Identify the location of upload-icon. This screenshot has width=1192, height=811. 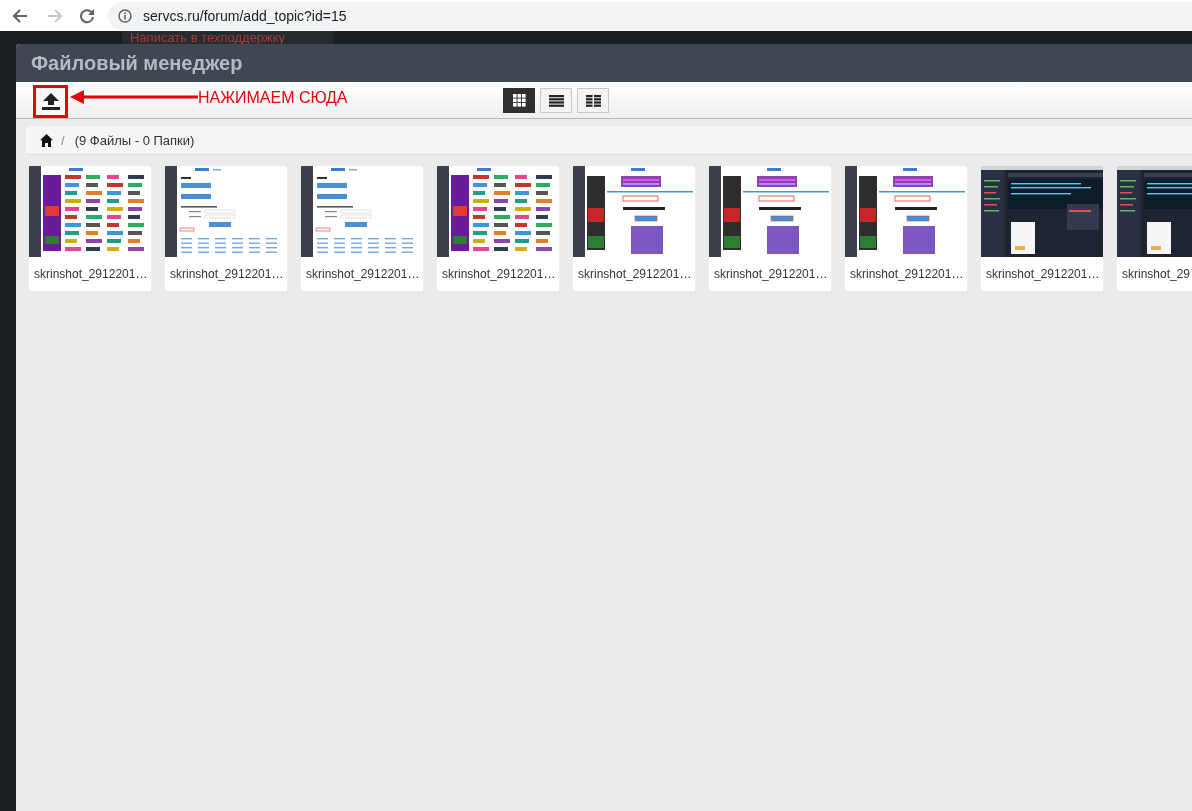
(50, 101).